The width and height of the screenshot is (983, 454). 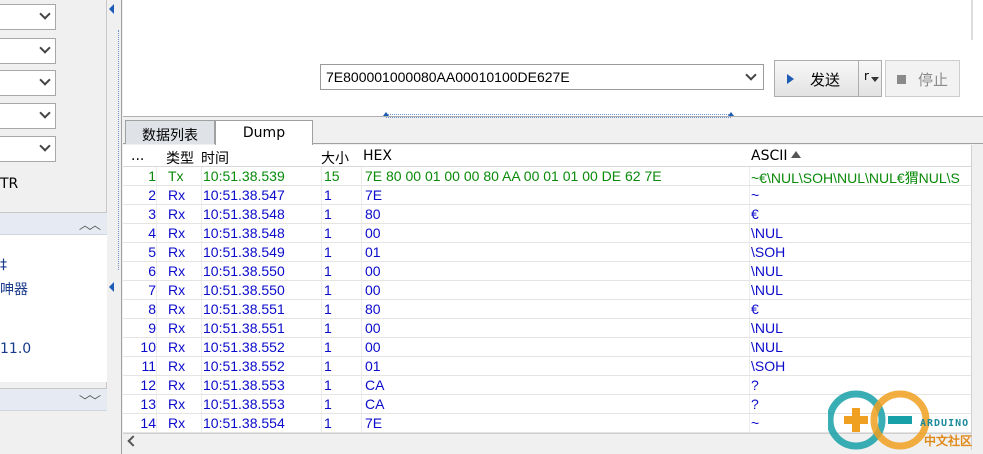 What do you see at coordinates (547, 271) in the screenshot?
I see `table-row: 6 Rx 10:51.38.550 1 00 \NUL` at bounding box center [547, 271].